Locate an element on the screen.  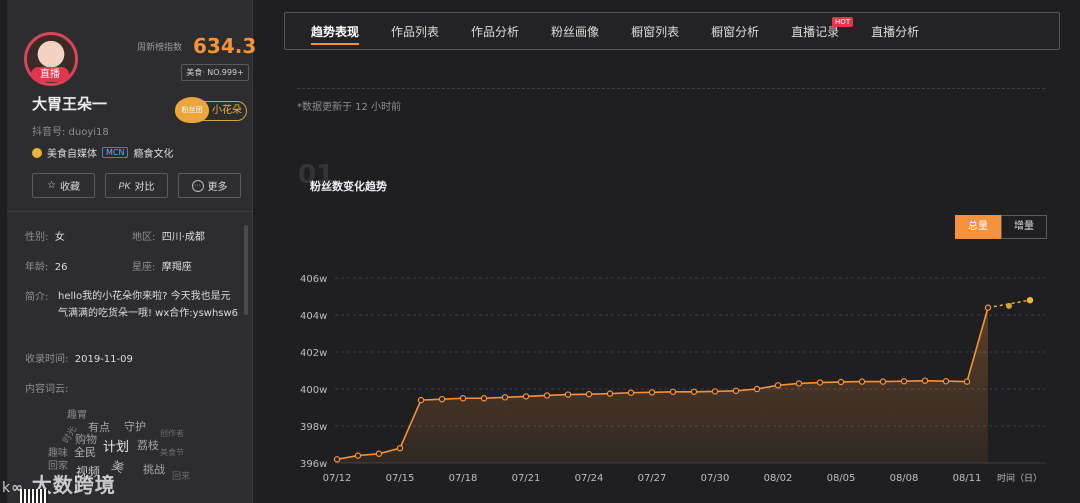
tab-label: 橱窗分析 is located at coordinates (735, 31).